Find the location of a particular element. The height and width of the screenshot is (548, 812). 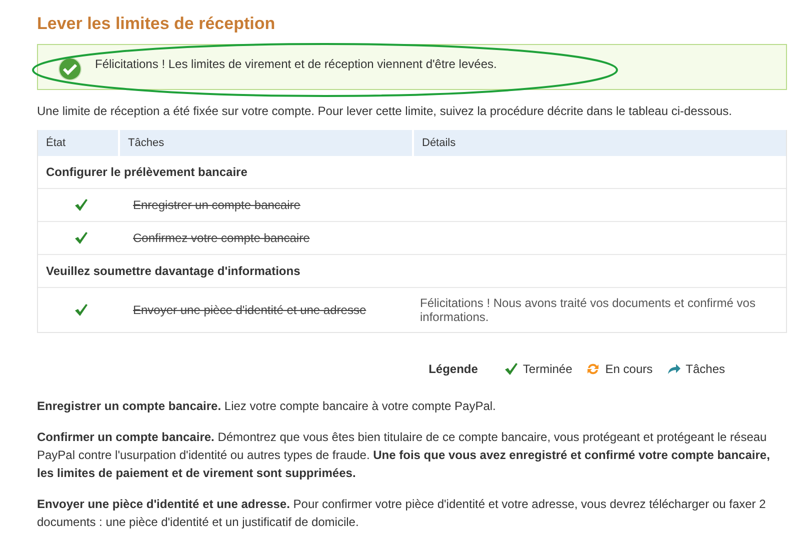

section-heading: Veuillez soumettre davantage d'informations is located at coordinates (412, 271).